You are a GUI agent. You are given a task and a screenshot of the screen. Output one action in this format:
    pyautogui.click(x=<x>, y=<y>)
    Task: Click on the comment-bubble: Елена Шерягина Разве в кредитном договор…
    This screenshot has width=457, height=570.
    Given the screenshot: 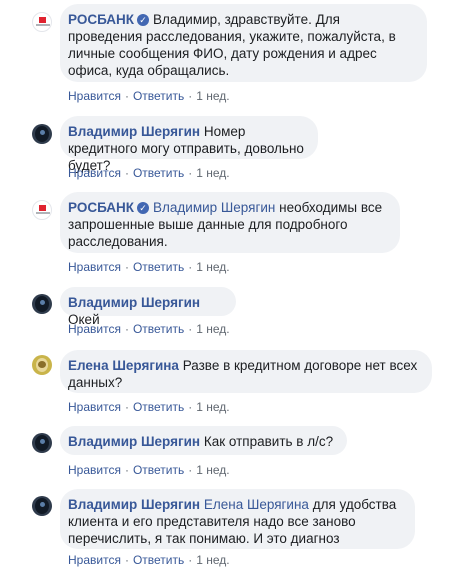 What is the action you would take?
    pyautogui.click(x=246, y=371)
    